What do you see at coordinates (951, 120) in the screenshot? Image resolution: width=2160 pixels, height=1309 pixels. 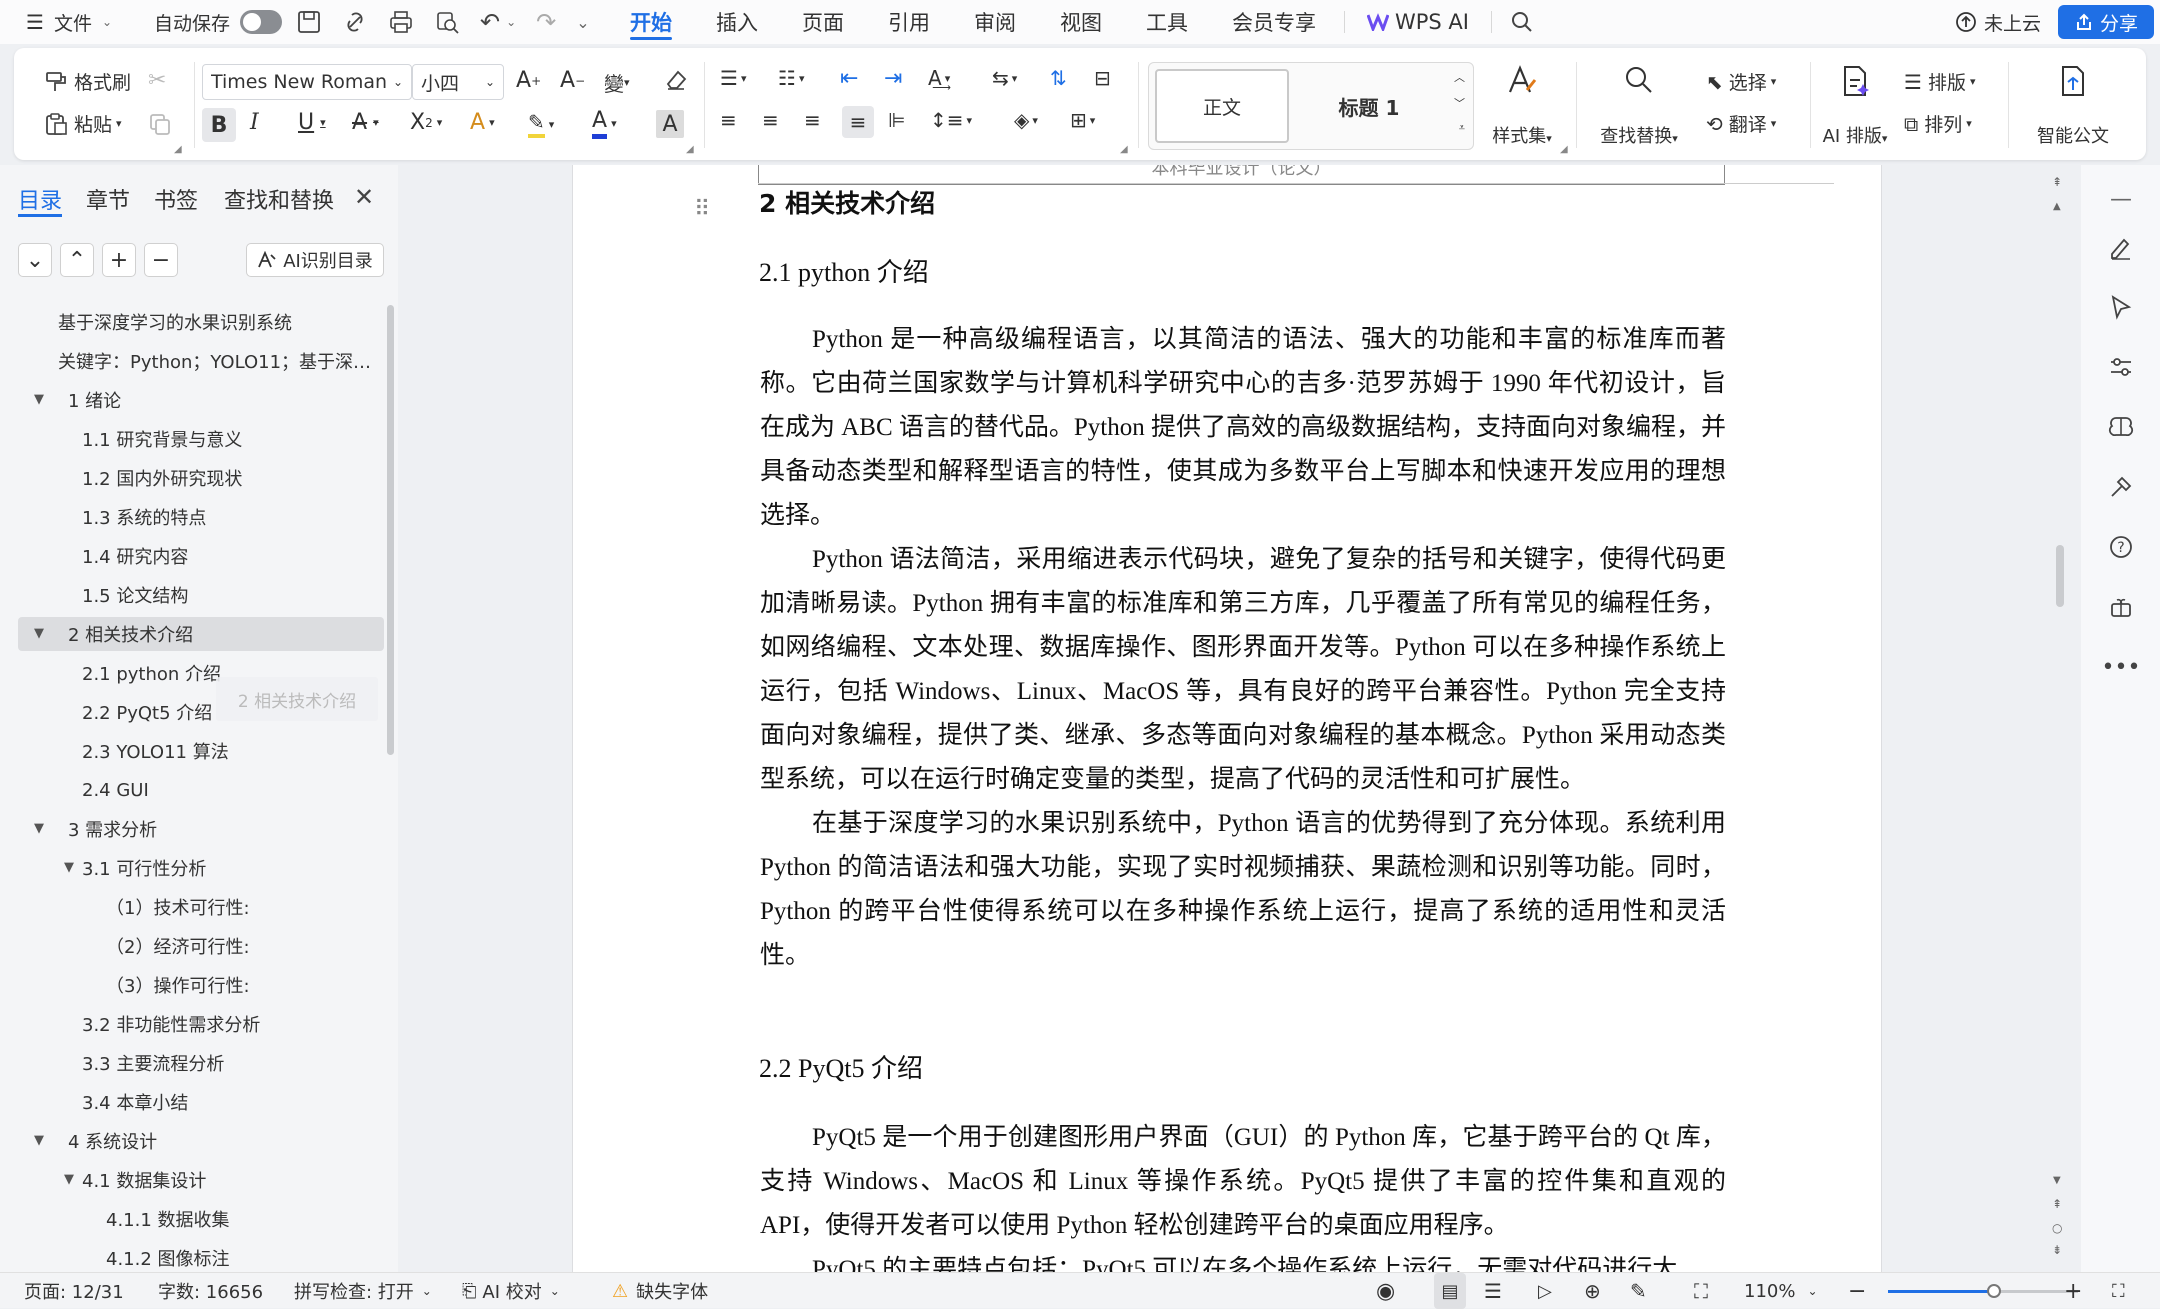 I see `line-spacing-icon: ↕≡ ▾` at bounding box center [951, 120].